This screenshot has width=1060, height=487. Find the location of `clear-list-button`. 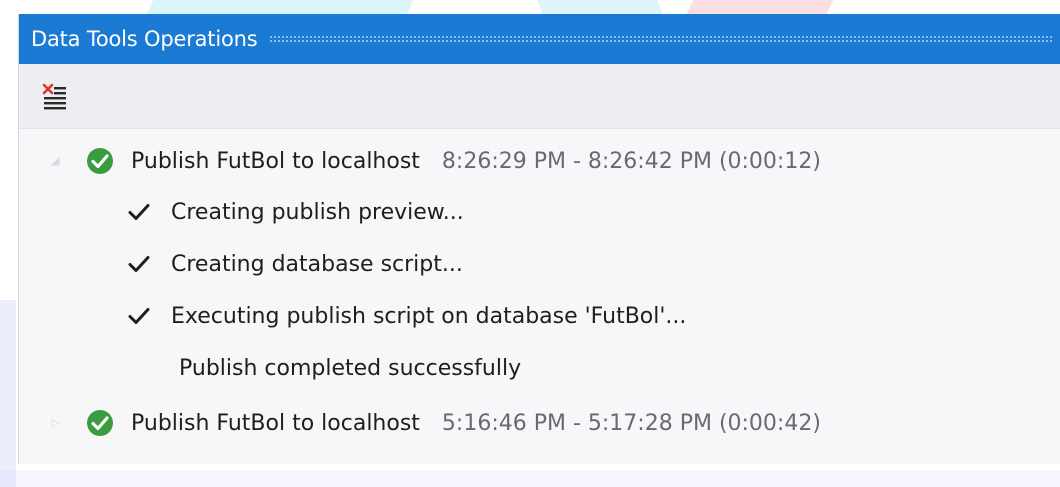

clear-list-button is located at coordinates (55, 96).